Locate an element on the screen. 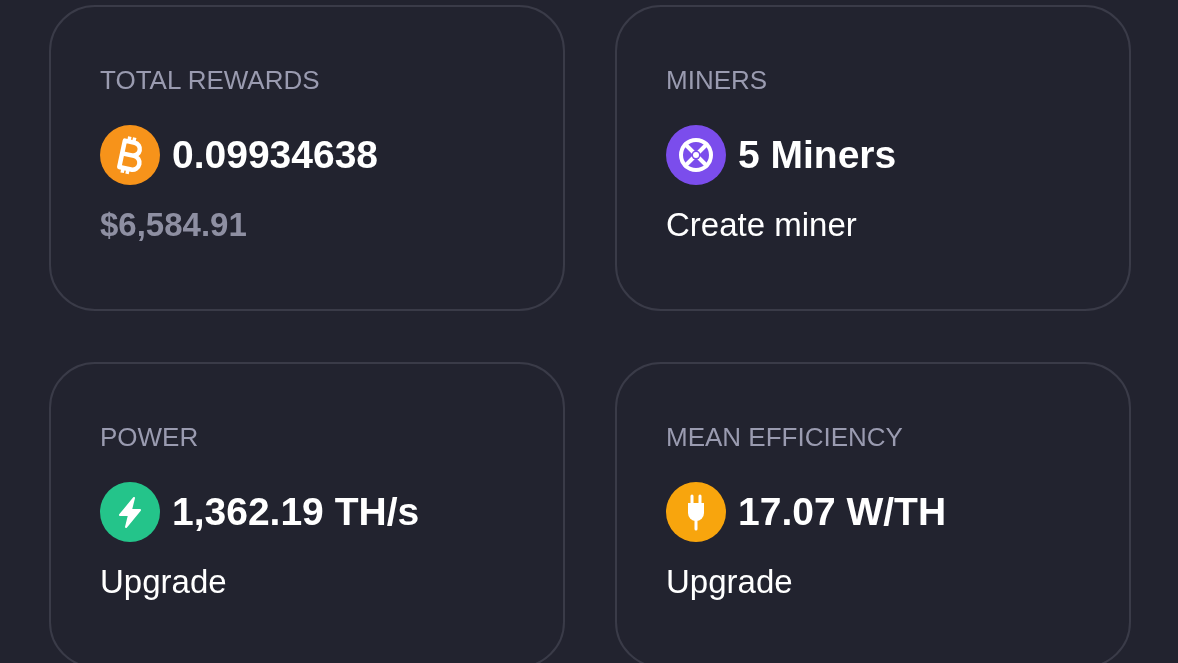 This screenshot has width=1178, height=663. stat-value: 5 Miners is located at coordinates (817, 155).